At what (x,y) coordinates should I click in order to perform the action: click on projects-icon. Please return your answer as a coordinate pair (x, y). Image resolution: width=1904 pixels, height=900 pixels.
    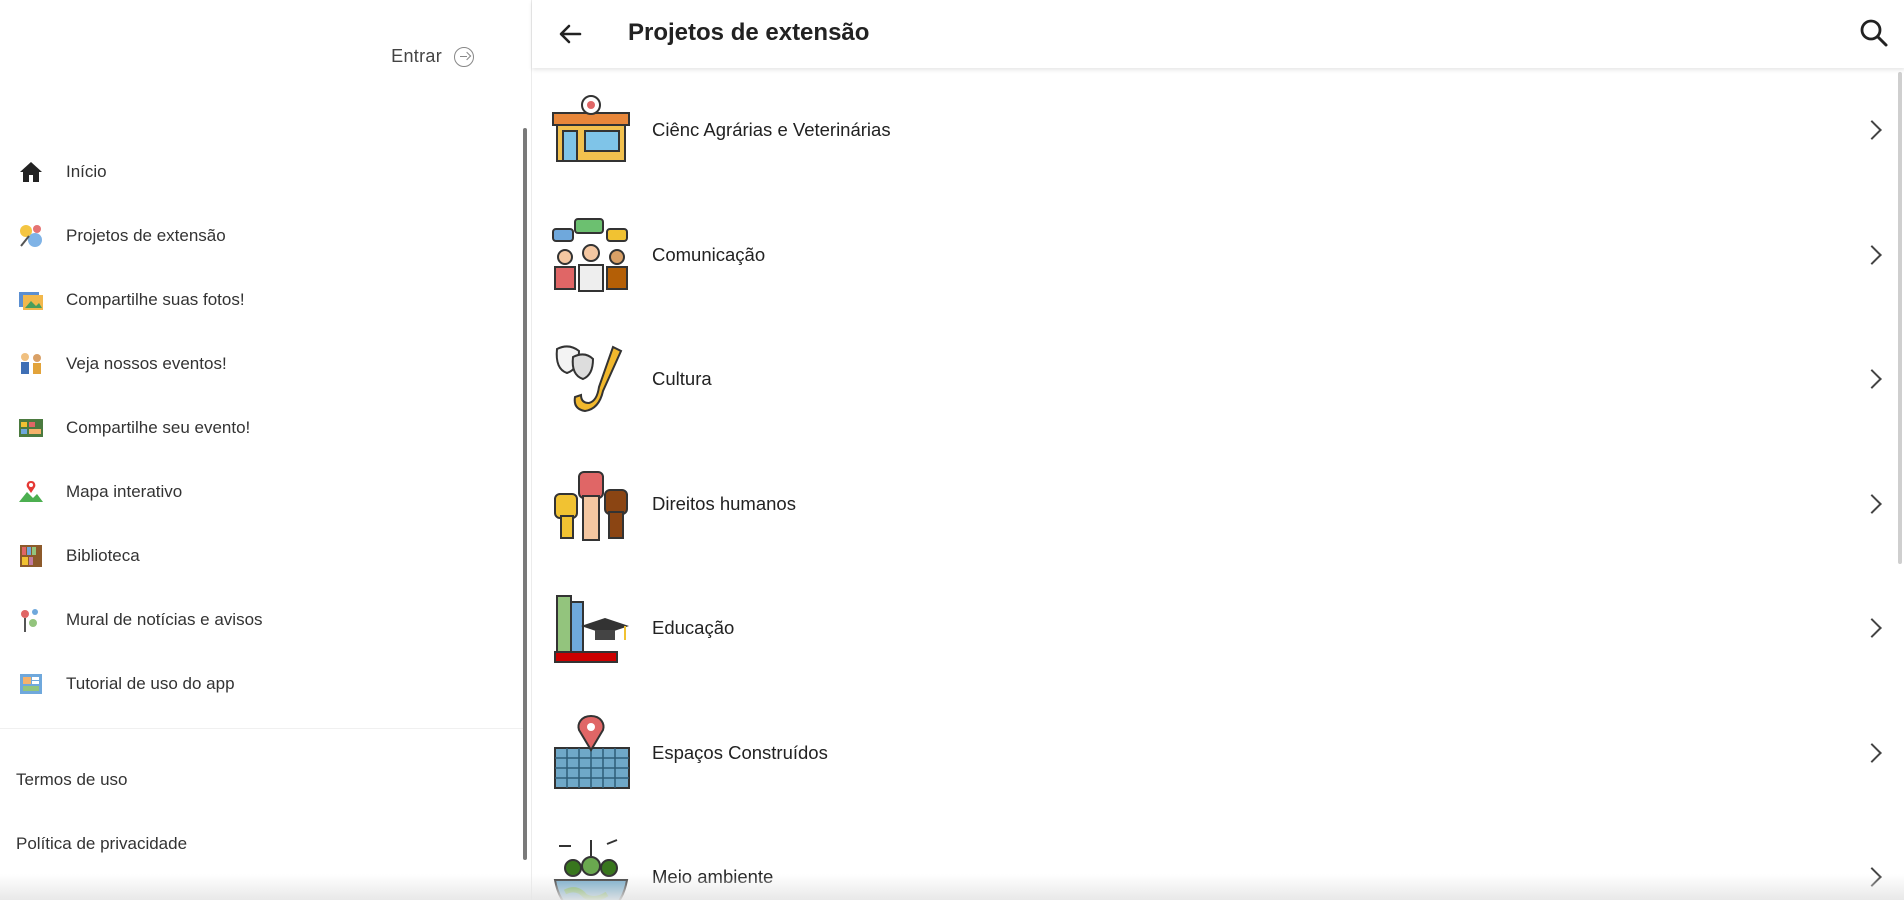
    Looking at the image, I should click on (31, 236).